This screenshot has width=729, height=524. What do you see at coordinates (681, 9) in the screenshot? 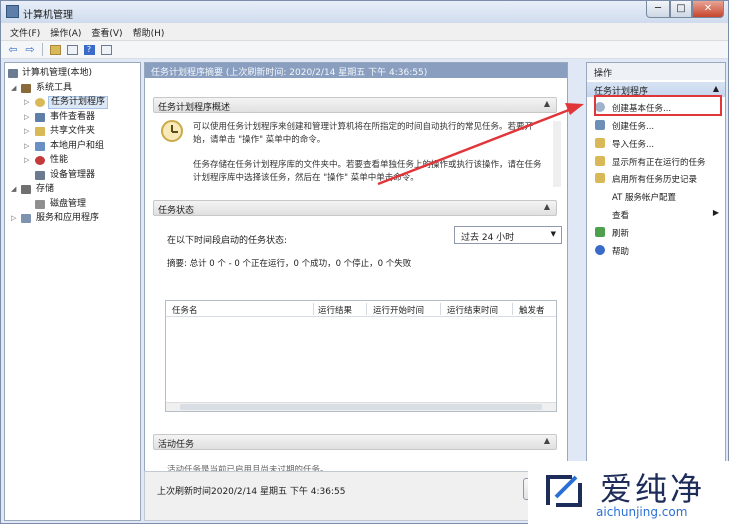
I see `maximize-button: □` at bounding box center [681, 9].